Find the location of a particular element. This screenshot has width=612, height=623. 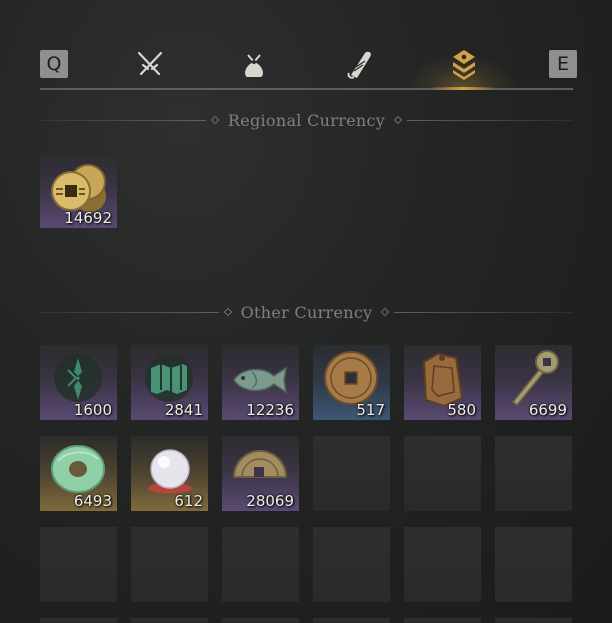

other-currency-title: Other Currency is located at coordinates (306, 312).